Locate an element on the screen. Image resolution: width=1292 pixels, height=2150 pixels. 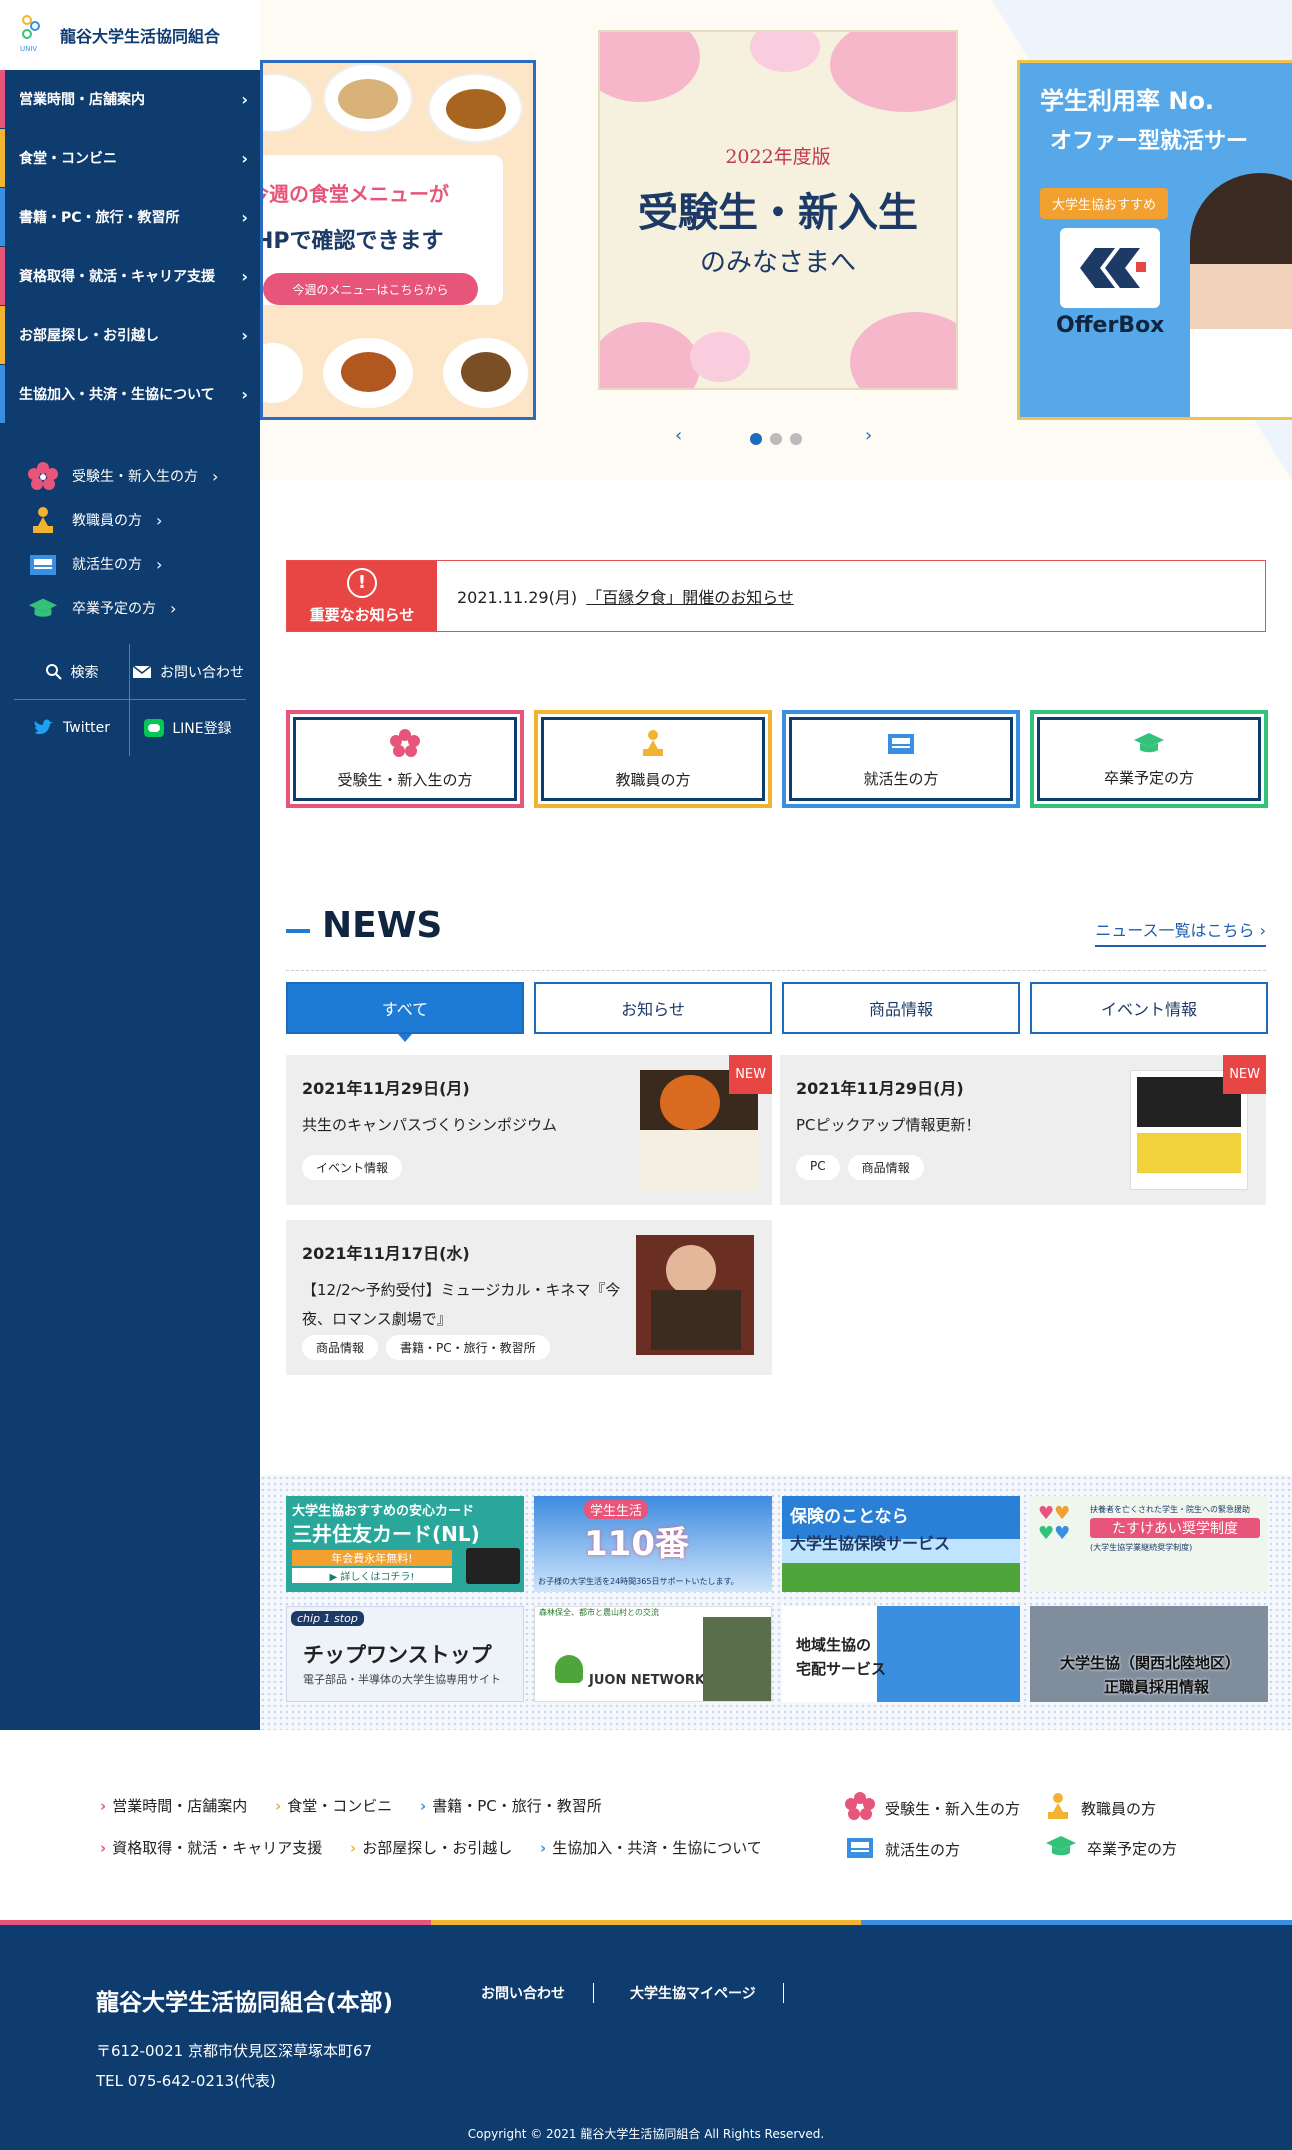
sidebar-user-item: 受験生・新入生の方 › is located at coordinates (130, 476).